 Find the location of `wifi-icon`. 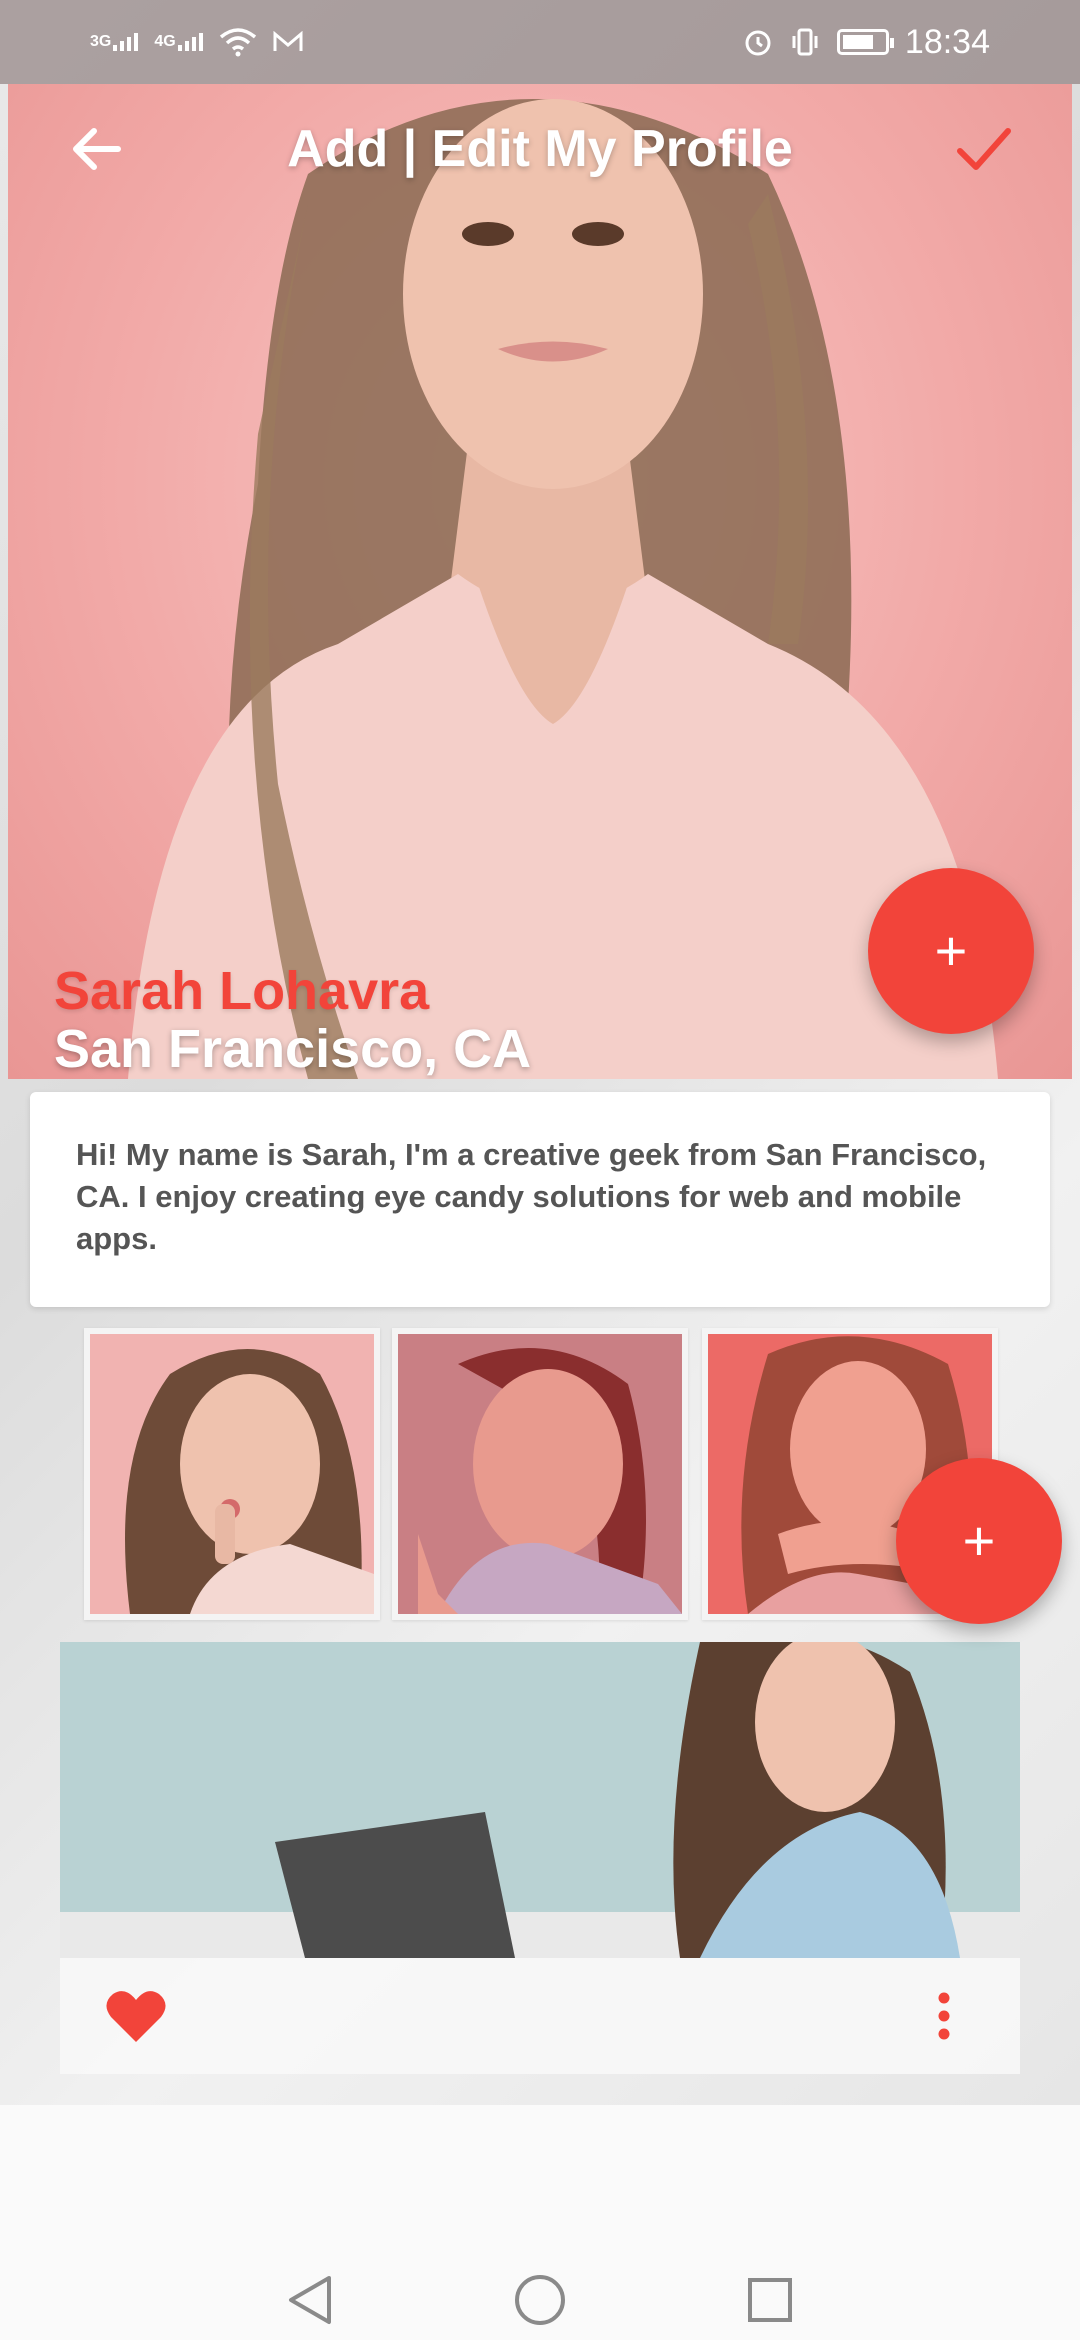

wifi-icon is located at coordinates (237, 42).